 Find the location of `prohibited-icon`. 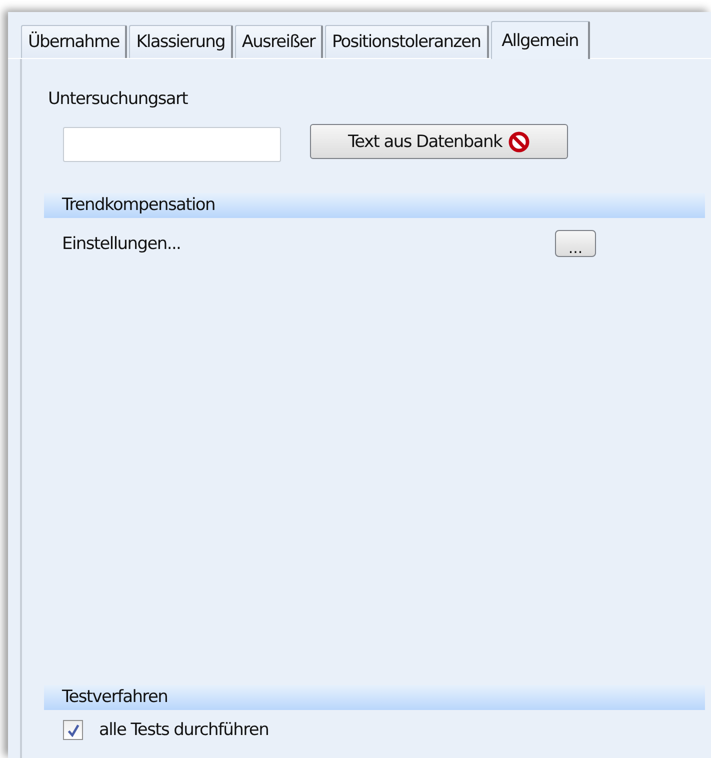

prohibited-icon is located at coordinates (519, 141).